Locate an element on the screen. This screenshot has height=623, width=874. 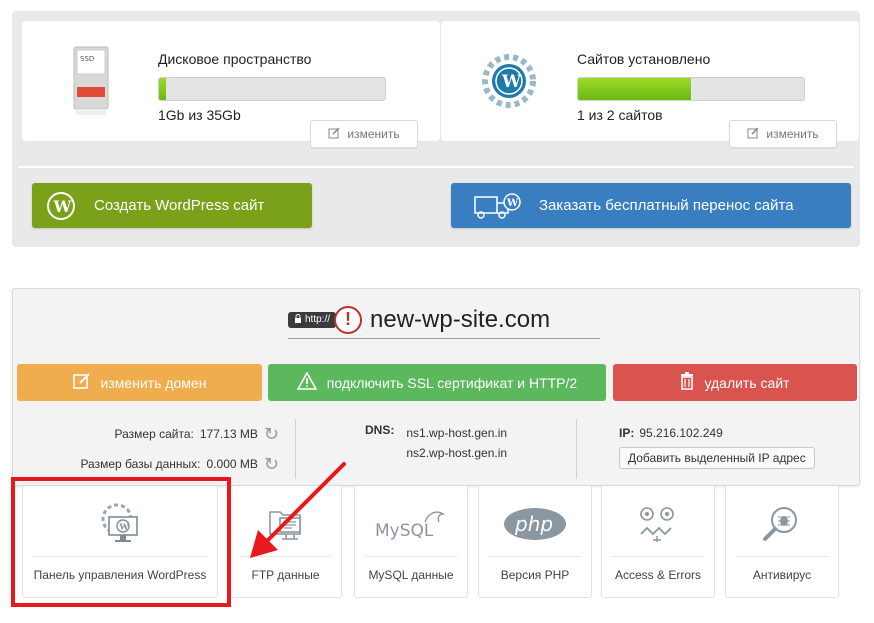
create-wordpress-site-button: W Создать WordPress сайт is located at coordinates (172, 205).